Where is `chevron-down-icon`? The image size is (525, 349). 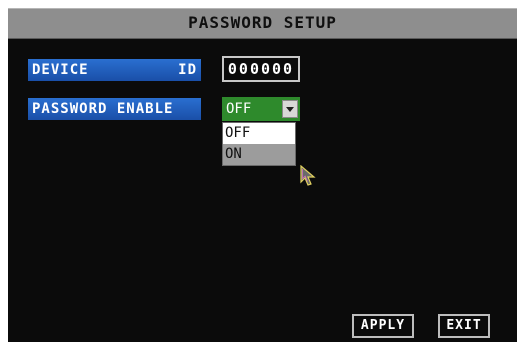
chevron-down-icon is located at coordinates (290, 109).